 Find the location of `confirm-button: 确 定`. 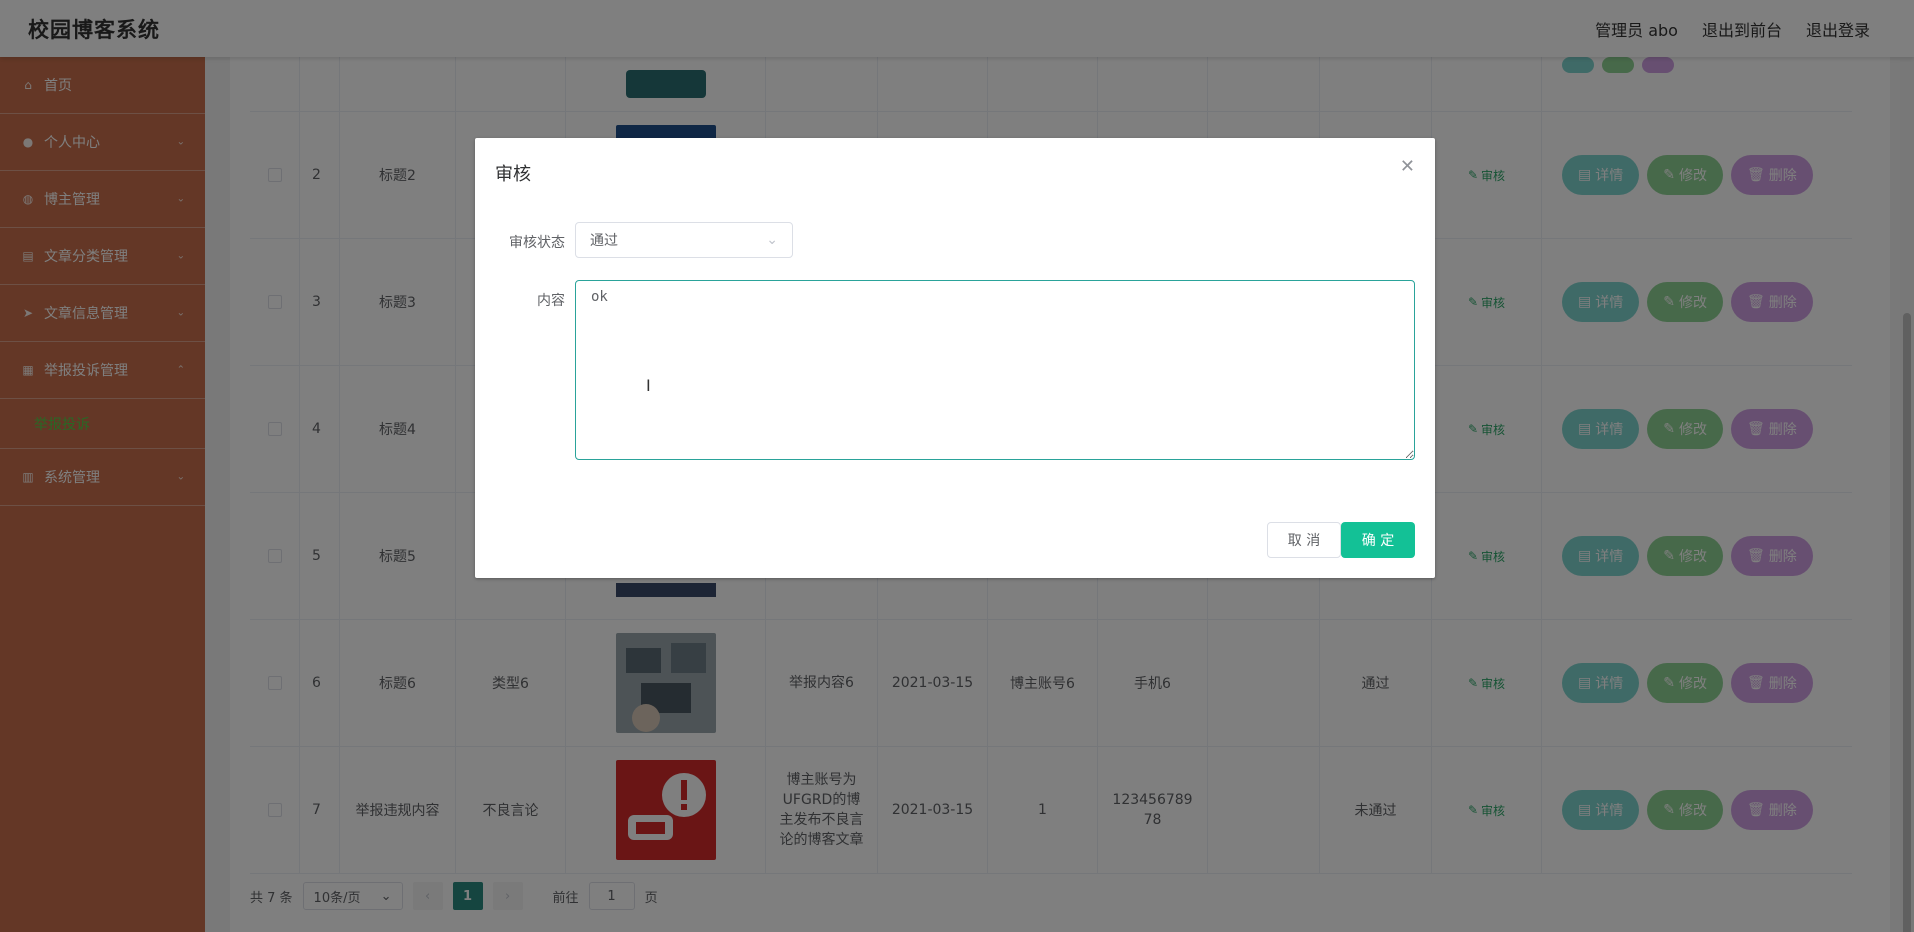

confirm-button: 确 定 is located at coordinates (1378, 540).